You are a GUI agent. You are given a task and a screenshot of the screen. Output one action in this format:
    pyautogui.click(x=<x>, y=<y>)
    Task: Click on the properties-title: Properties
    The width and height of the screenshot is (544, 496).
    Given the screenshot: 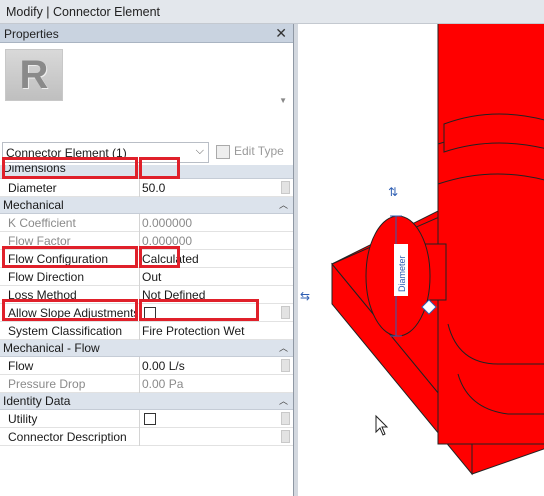 What is the action you would take?
    pyautogui.click(x=31, y=34)
    